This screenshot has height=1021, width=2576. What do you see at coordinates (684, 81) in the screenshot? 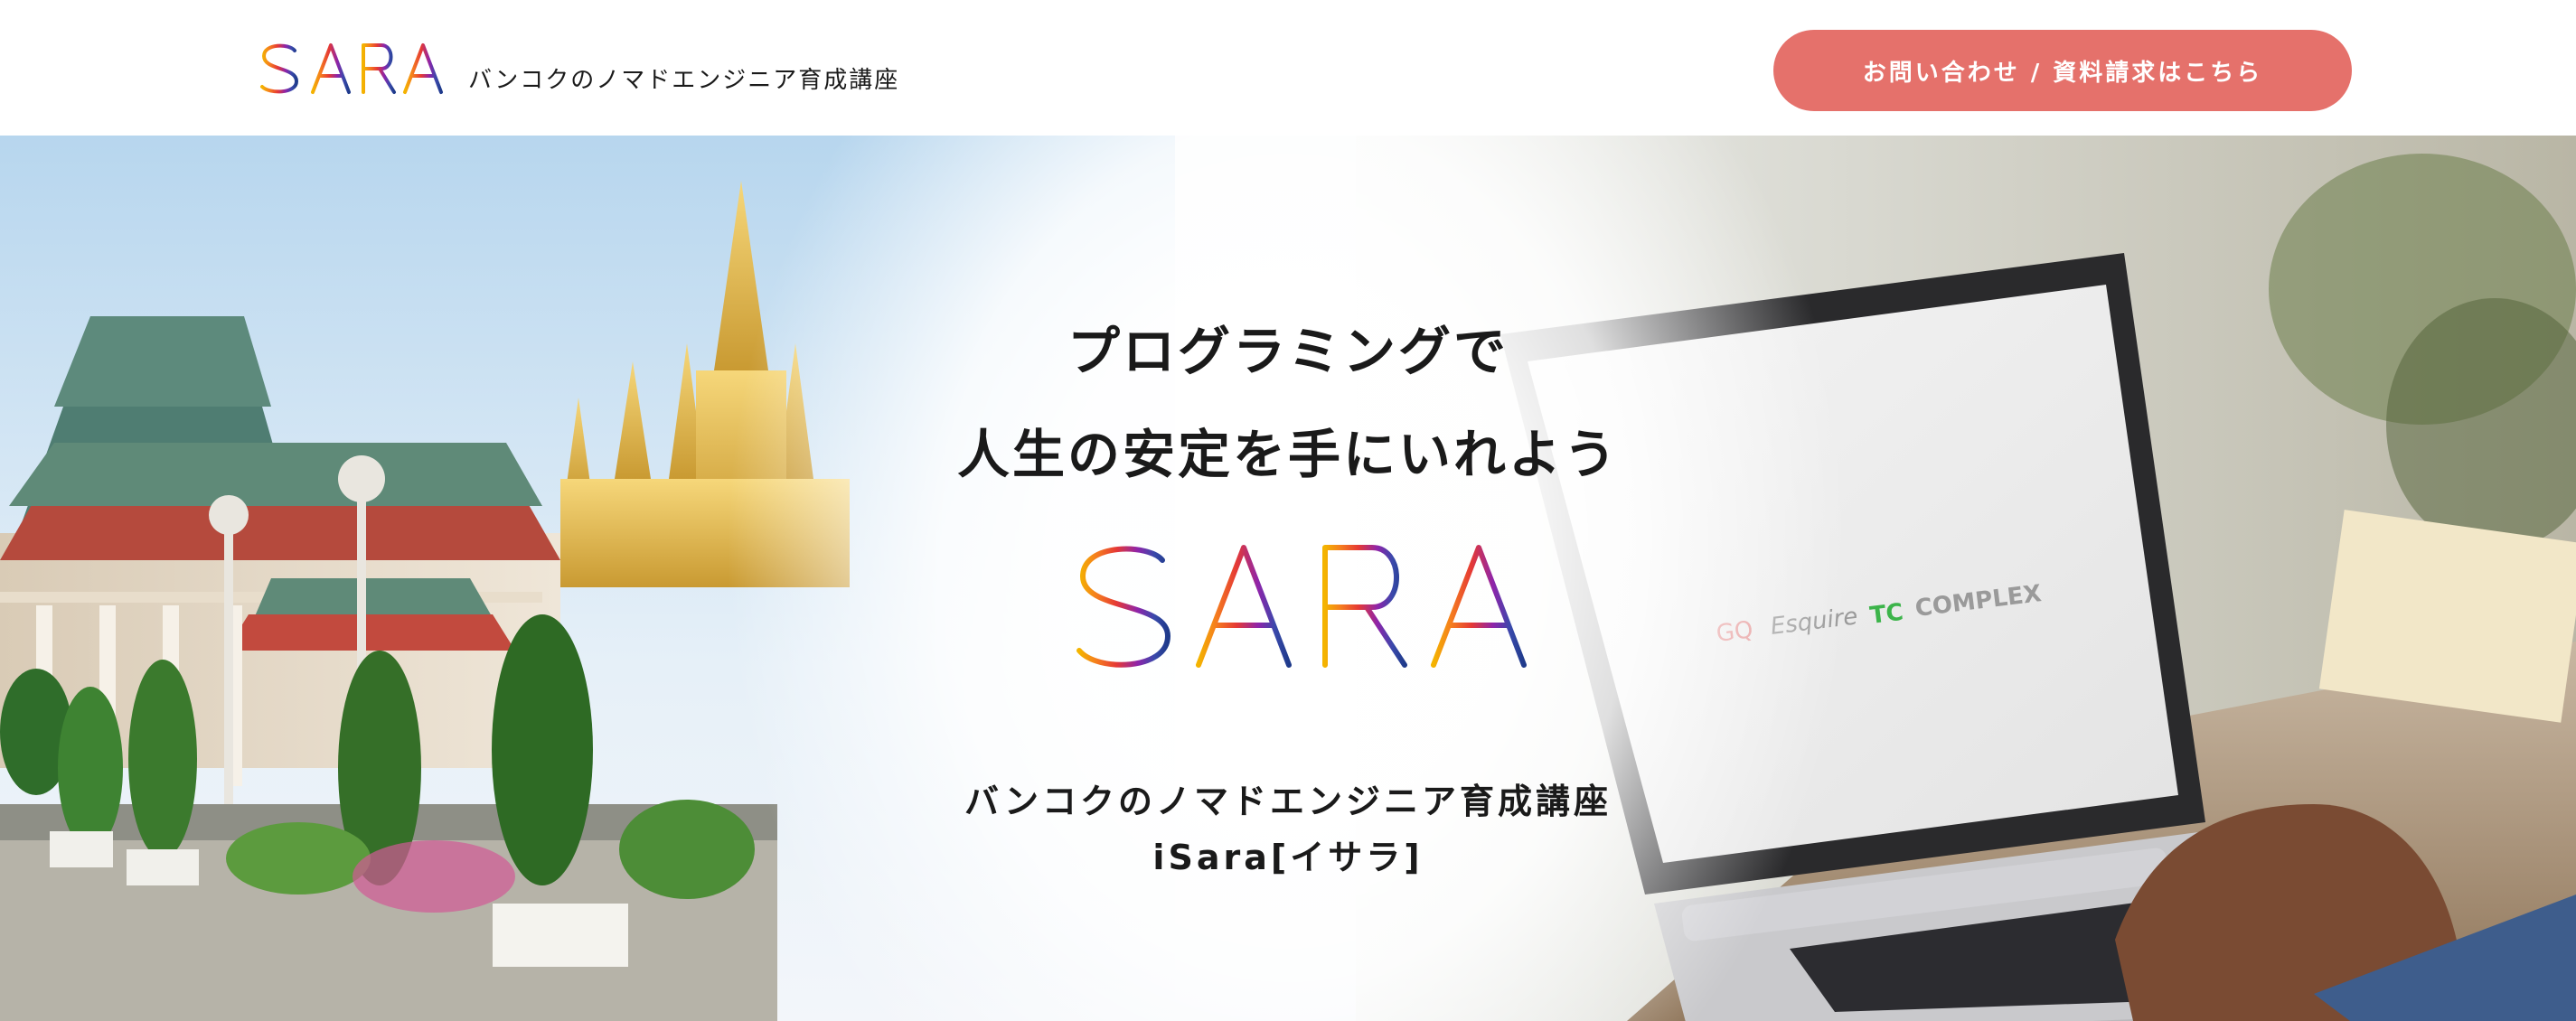
I see `header-tagline: バンコクのノマドエンジニア育成講座` at bounding box center [684, 81].